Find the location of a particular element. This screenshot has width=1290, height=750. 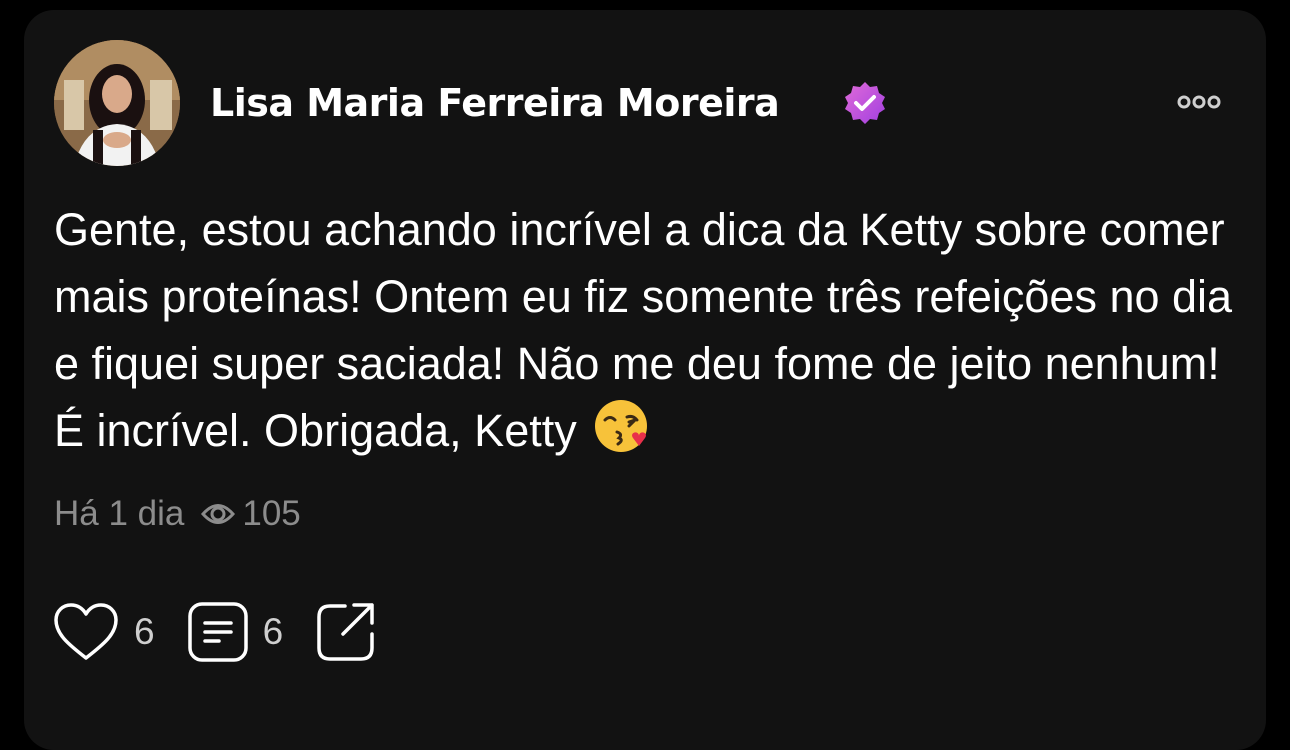

avatar is located at coordinates (117, 103).